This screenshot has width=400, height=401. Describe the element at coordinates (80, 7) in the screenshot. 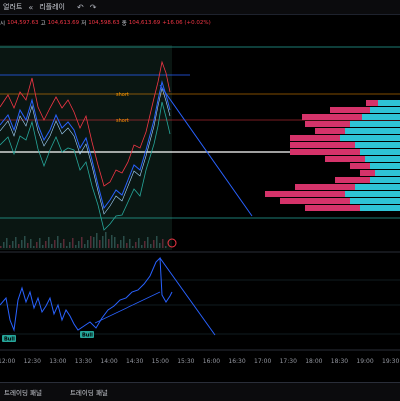

I see `undo-icon: ↶` at that location.